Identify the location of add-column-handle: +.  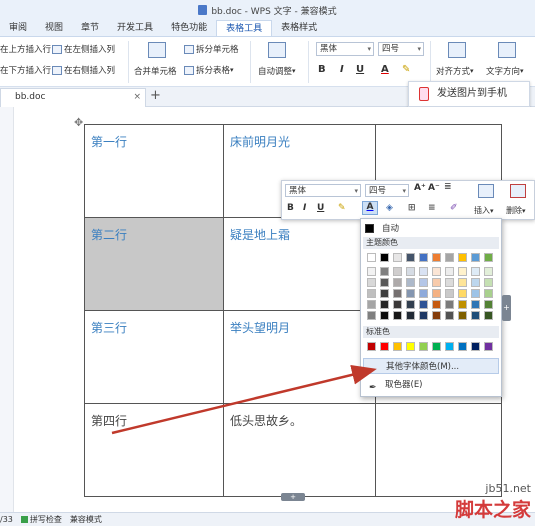
(506, 308).